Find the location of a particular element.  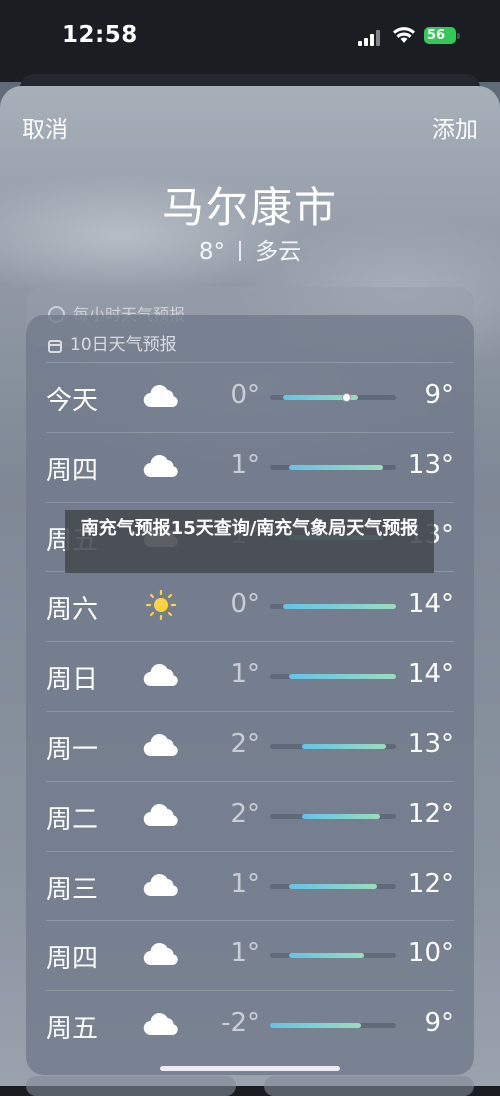

forecast-low: -2° is located at coordinates (240, 1023).